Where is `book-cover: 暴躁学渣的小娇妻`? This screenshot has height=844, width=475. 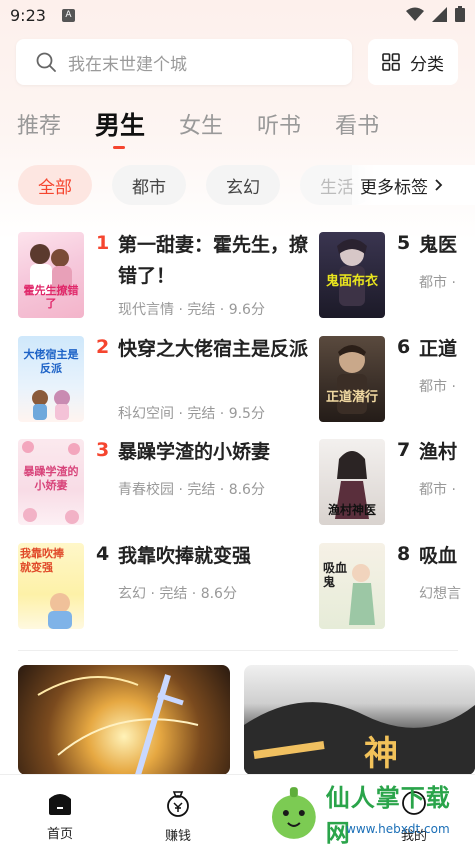 book-cover: 暴躁学渣的小娇妻 is located at coordinates (51, 482).